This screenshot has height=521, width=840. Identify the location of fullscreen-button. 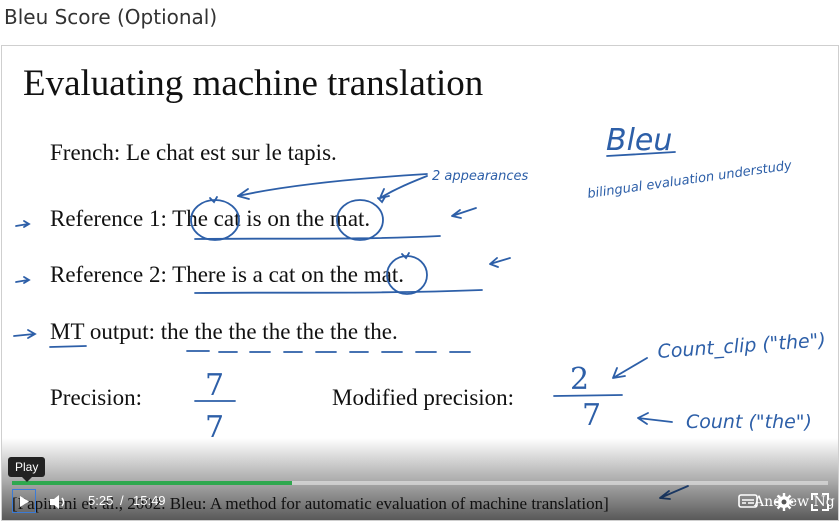
(820, 504).